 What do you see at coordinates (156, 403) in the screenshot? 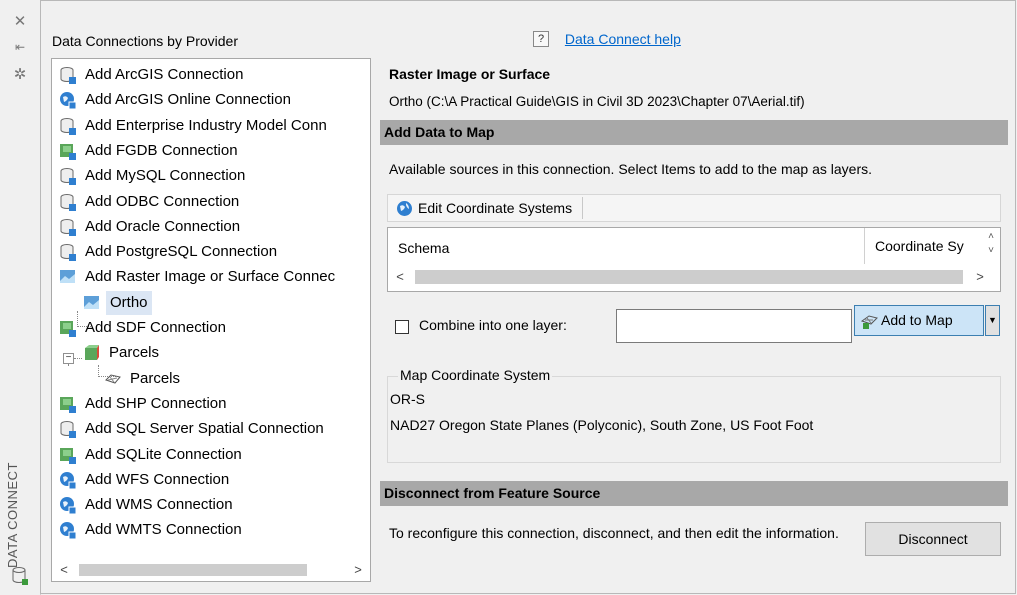
I see `tree-item-label: Add SHP Connection` at bounding box center [156, 403].